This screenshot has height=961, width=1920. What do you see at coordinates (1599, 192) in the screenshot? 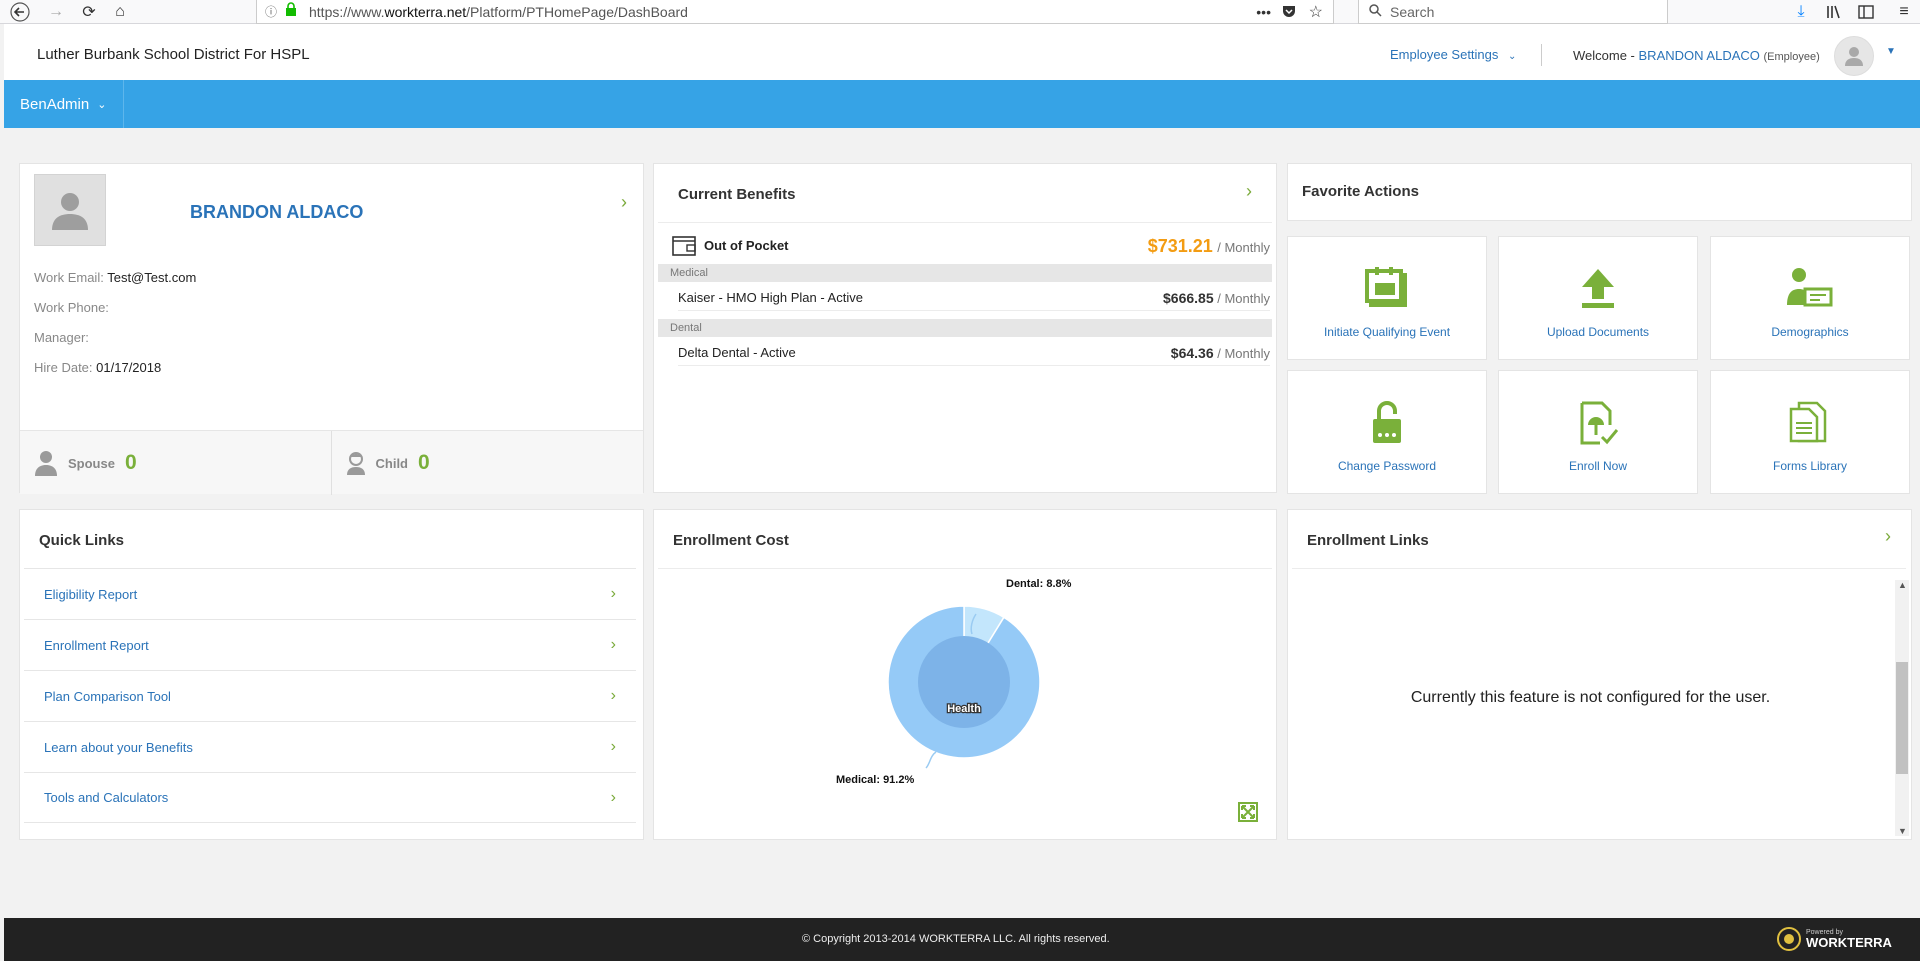
I see `favorite-actions-header: Favorite Actions` at bounding box center [1599, 192].